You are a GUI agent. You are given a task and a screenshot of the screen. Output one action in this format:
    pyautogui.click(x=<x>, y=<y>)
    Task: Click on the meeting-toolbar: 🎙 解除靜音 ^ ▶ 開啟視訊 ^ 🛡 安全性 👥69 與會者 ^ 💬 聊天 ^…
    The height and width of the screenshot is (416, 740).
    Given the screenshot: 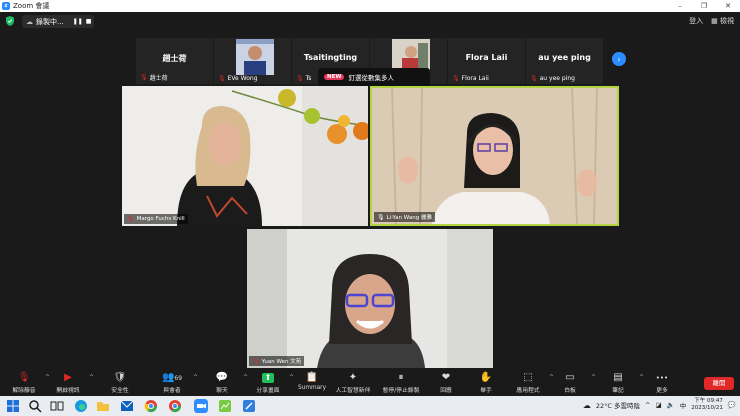 What is the action you would take?
    pyautogui.click(x=370, y=382)
    